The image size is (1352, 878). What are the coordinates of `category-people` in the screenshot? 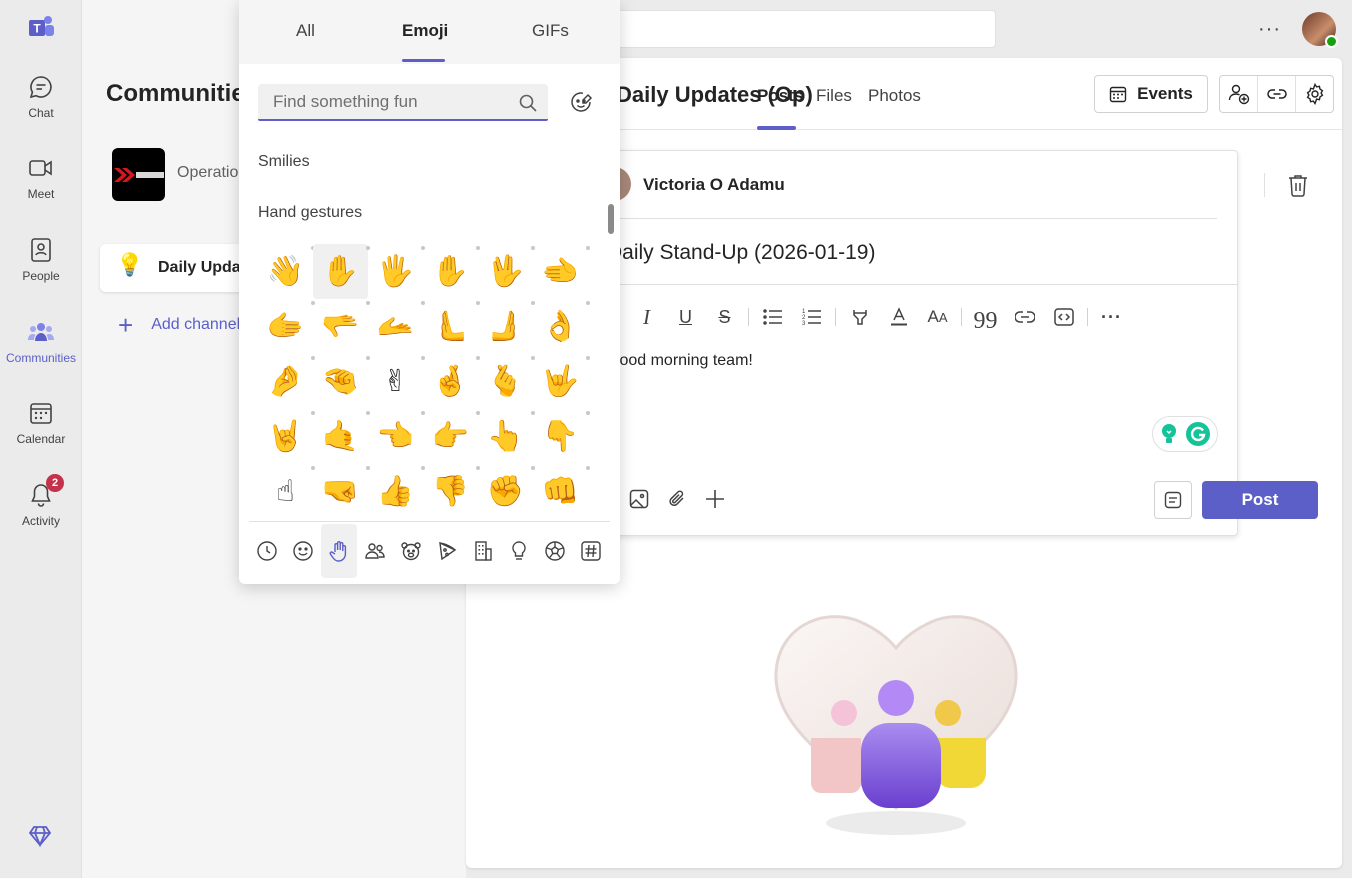 It's located at (375, 551).